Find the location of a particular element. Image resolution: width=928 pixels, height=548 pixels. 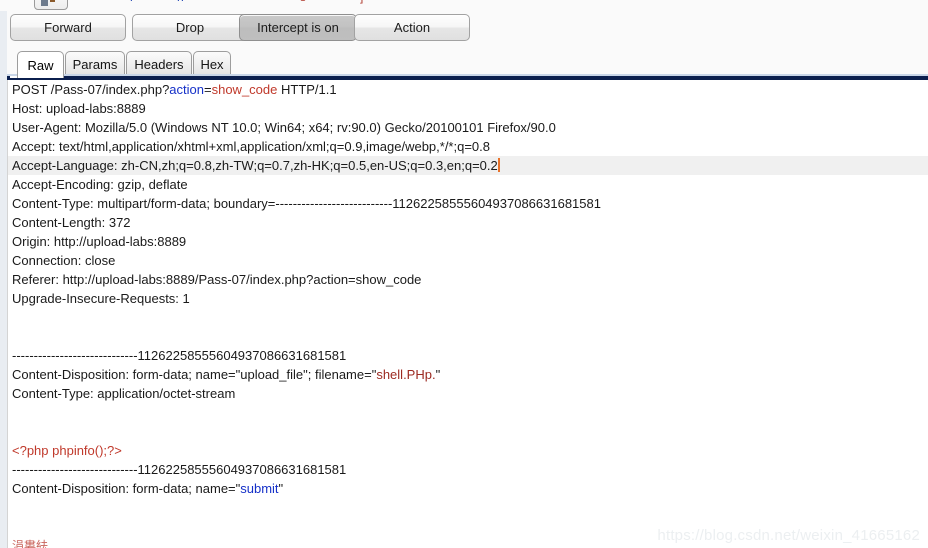

part1-content-type: Content-Type: application/octet-stream is located at coordinates (124, 393).